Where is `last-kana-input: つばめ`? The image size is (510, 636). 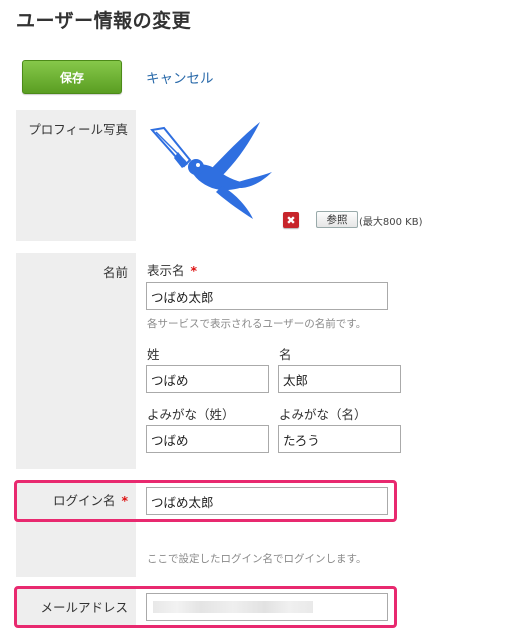
last-kana-input: つばめ is located at coordinates (207, 439).